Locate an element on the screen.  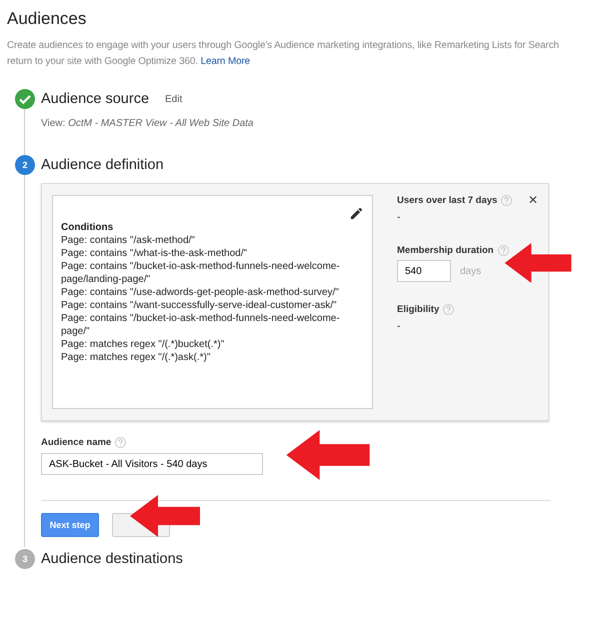
conditions-title: Conditions is located at coordinates (87, 227).